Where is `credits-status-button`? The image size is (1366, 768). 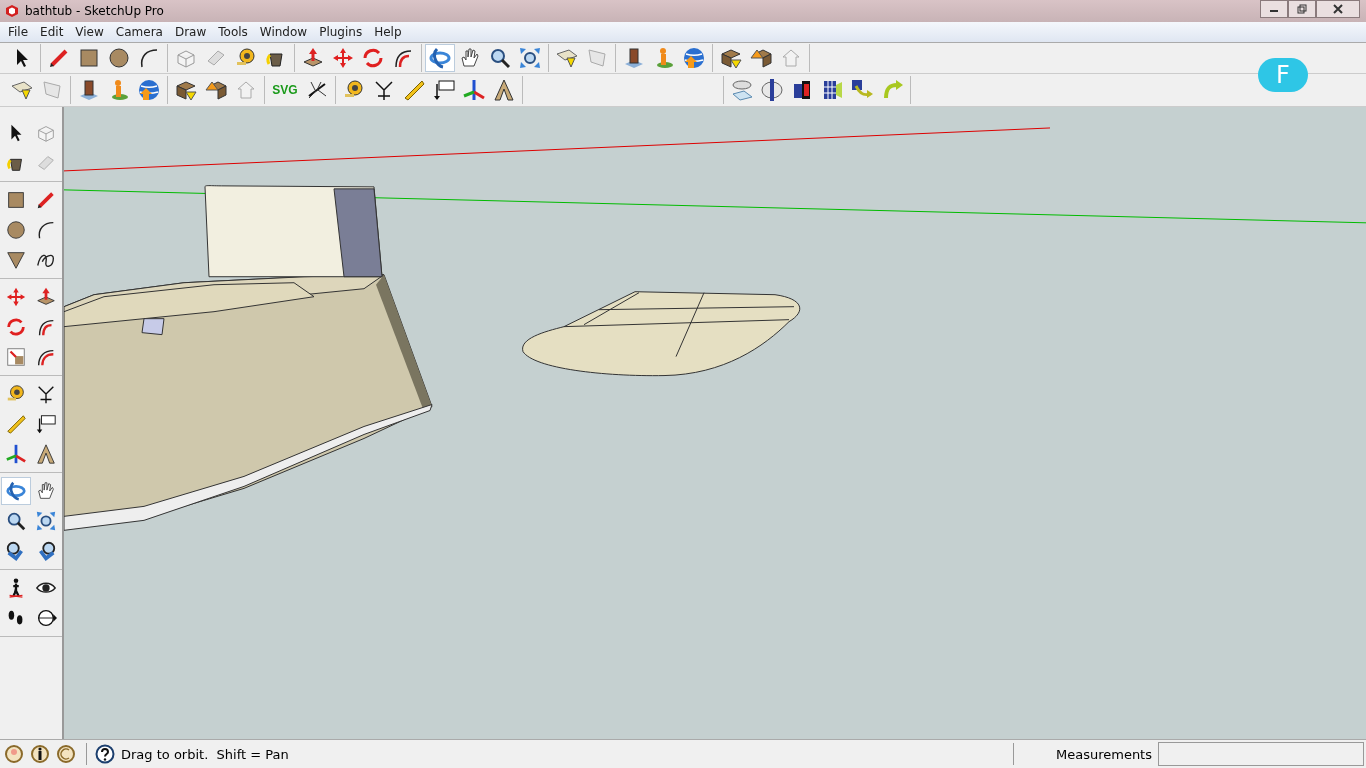 credits-status-button is located at coordinates (40, 754).